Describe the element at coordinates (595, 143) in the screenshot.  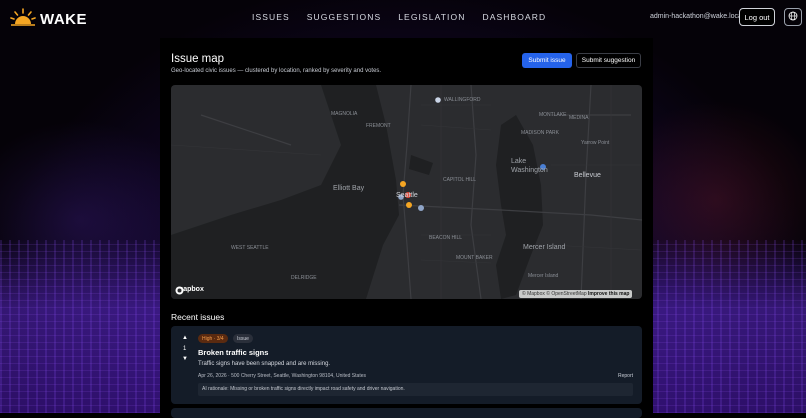
I see `map-label-yarrow-point: Yarrow Point` at that location.